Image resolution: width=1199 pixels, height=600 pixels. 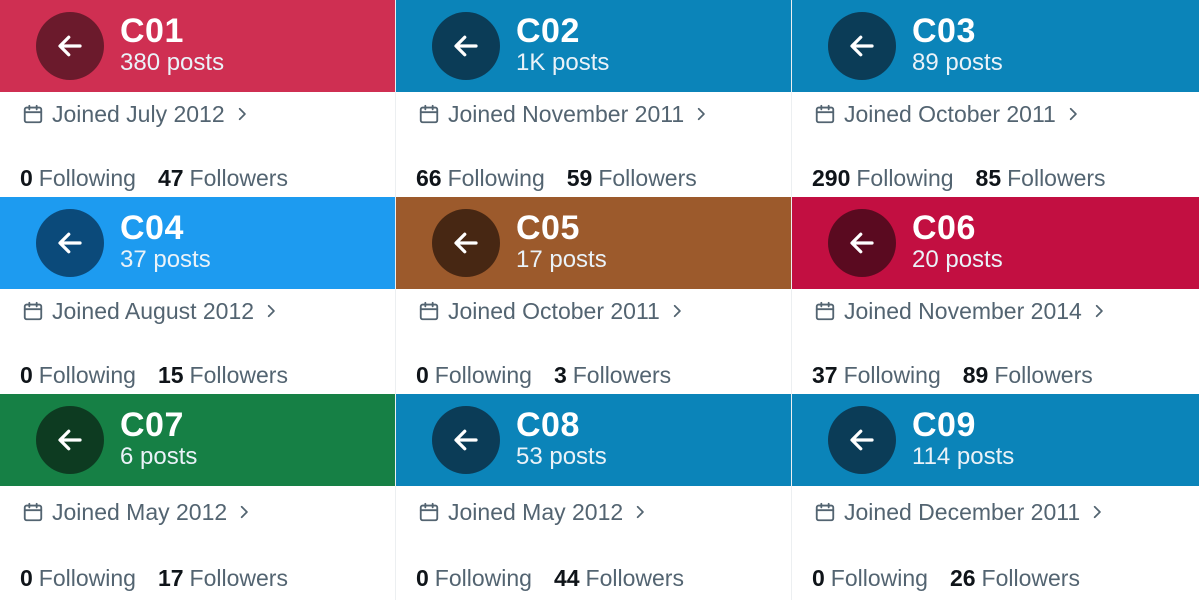 I want to click on post-count: 17 posts, so click(x=561, y=259).